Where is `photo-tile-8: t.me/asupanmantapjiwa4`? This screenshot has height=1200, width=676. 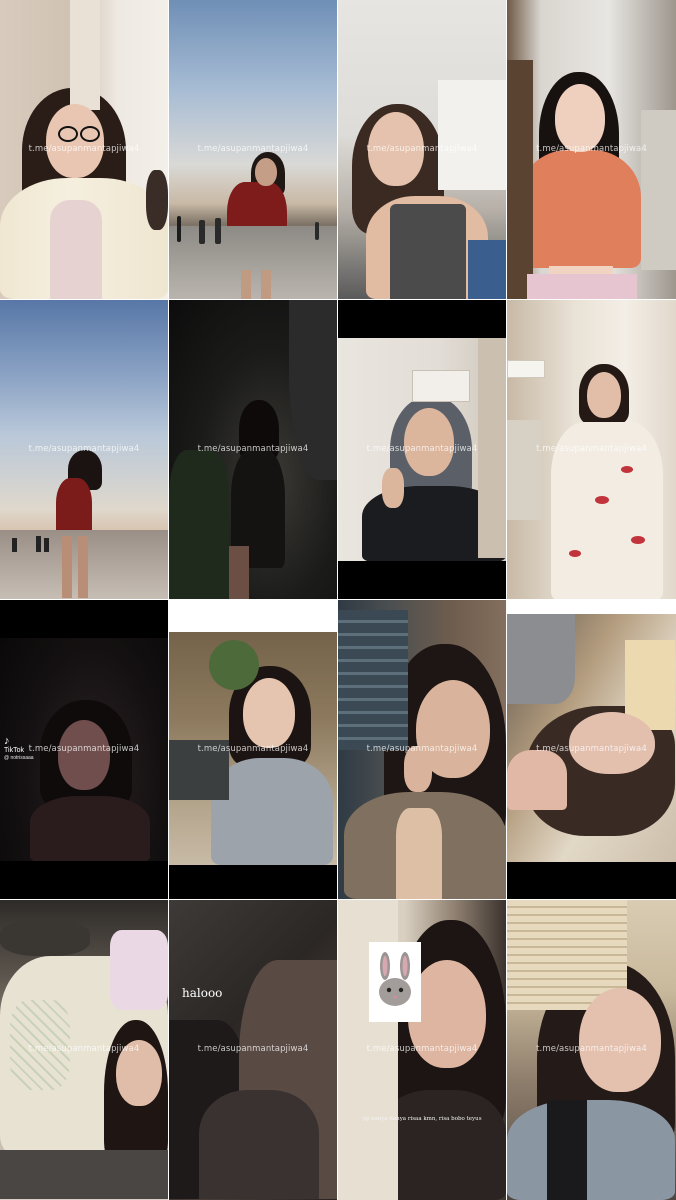 photo-tile-8: t.me/asupanmantapjiwa4 is located at coordinates (591, 449).